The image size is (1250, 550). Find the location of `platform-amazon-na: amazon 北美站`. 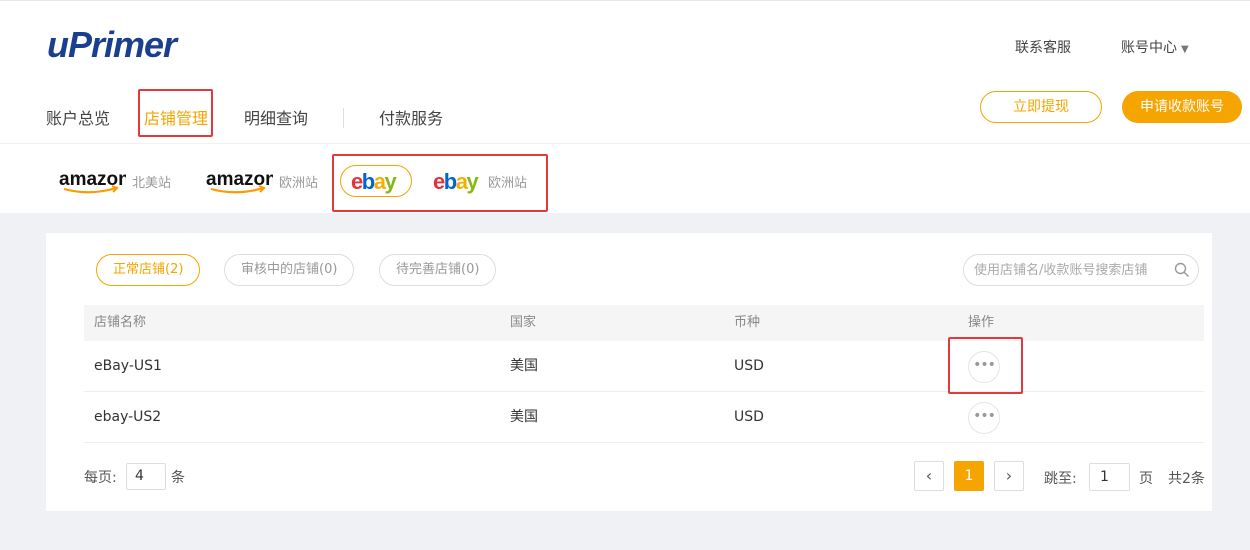

platform-amazon-na: amazon 北美站 is located at coordinates (114, 181).